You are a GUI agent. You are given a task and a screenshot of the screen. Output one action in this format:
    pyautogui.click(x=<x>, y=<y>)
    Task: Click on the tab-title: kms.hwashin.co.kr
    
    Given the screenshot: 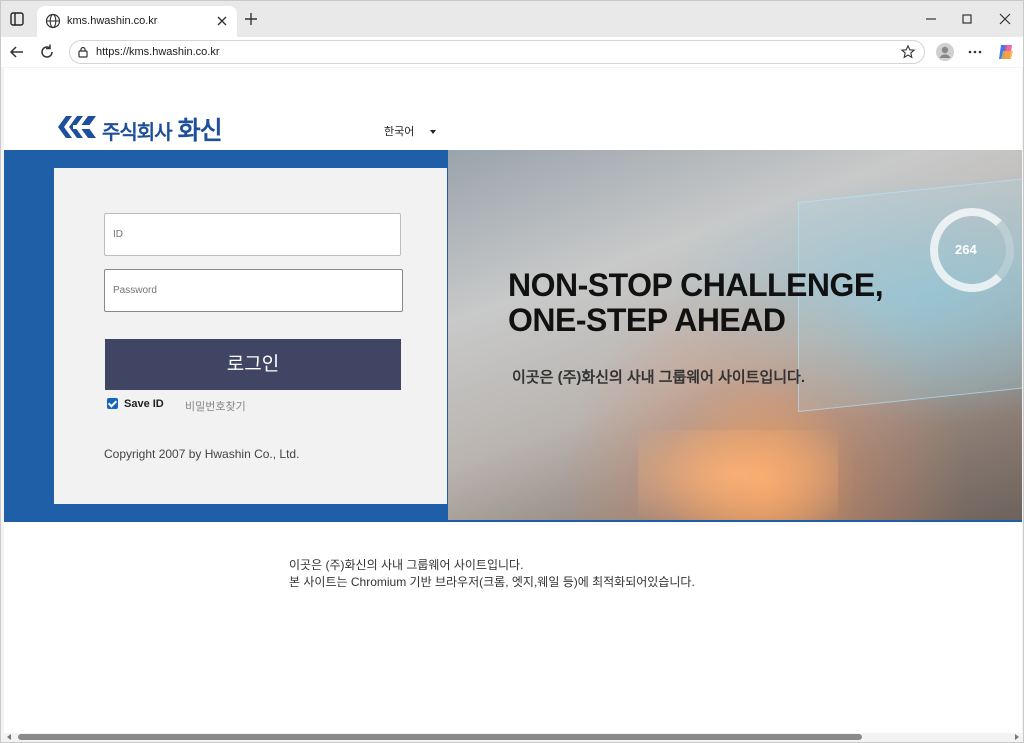 What is the action you would take?
    pyautogui.click(x=112, y=21)
    